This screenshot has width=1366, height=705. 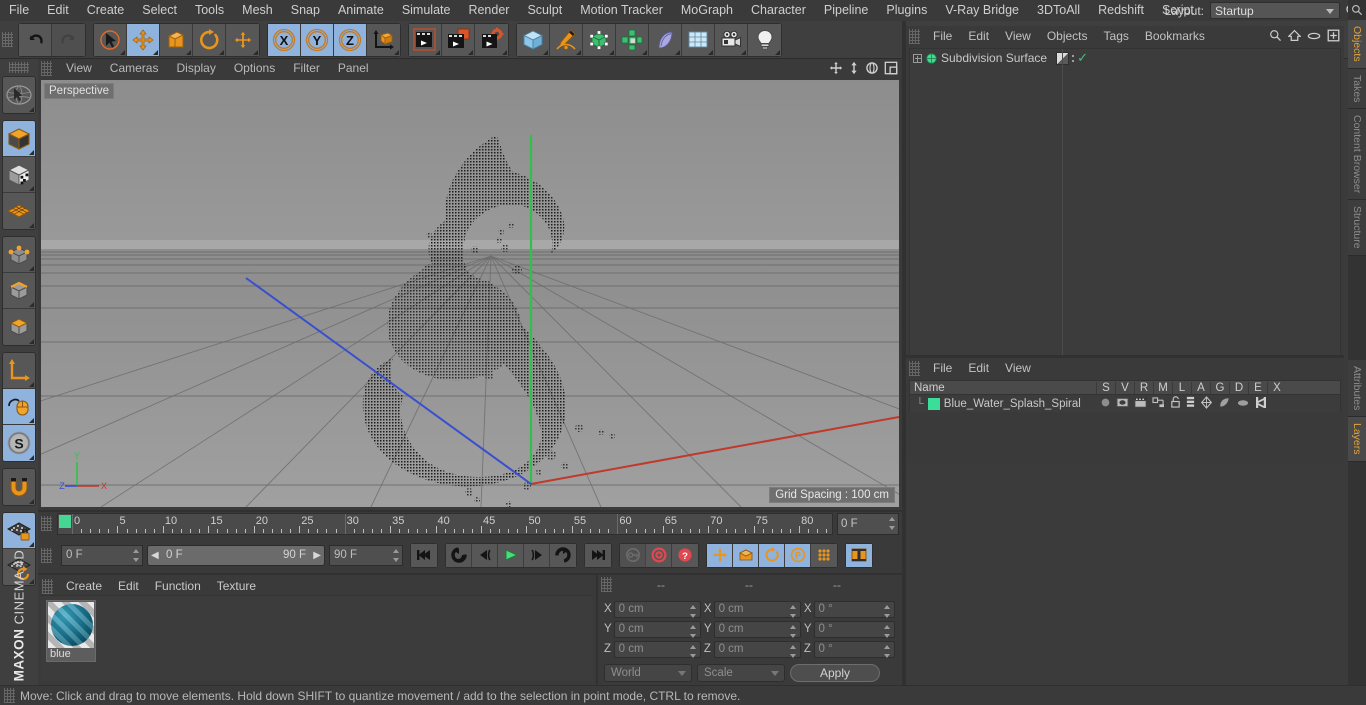 I want to click on environment-icon, so click(x=698, y=39).